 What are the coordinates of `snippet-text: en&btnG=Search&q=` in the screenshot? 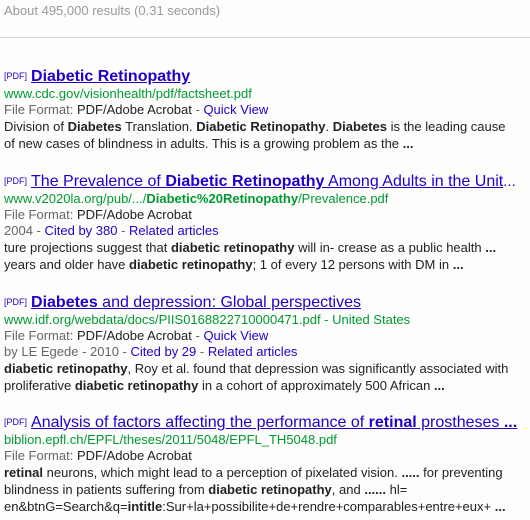 It's located at (66, 506).